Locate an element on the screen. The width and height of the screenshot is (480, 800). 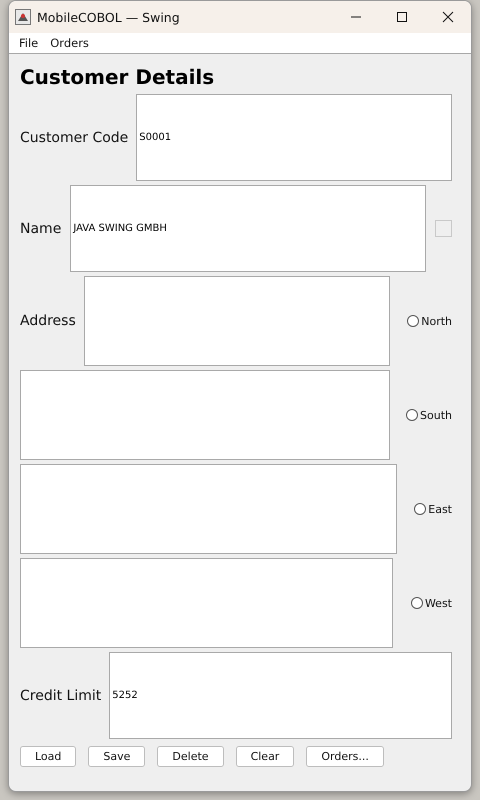
radio-button: North is located at coordinates (429, 321).